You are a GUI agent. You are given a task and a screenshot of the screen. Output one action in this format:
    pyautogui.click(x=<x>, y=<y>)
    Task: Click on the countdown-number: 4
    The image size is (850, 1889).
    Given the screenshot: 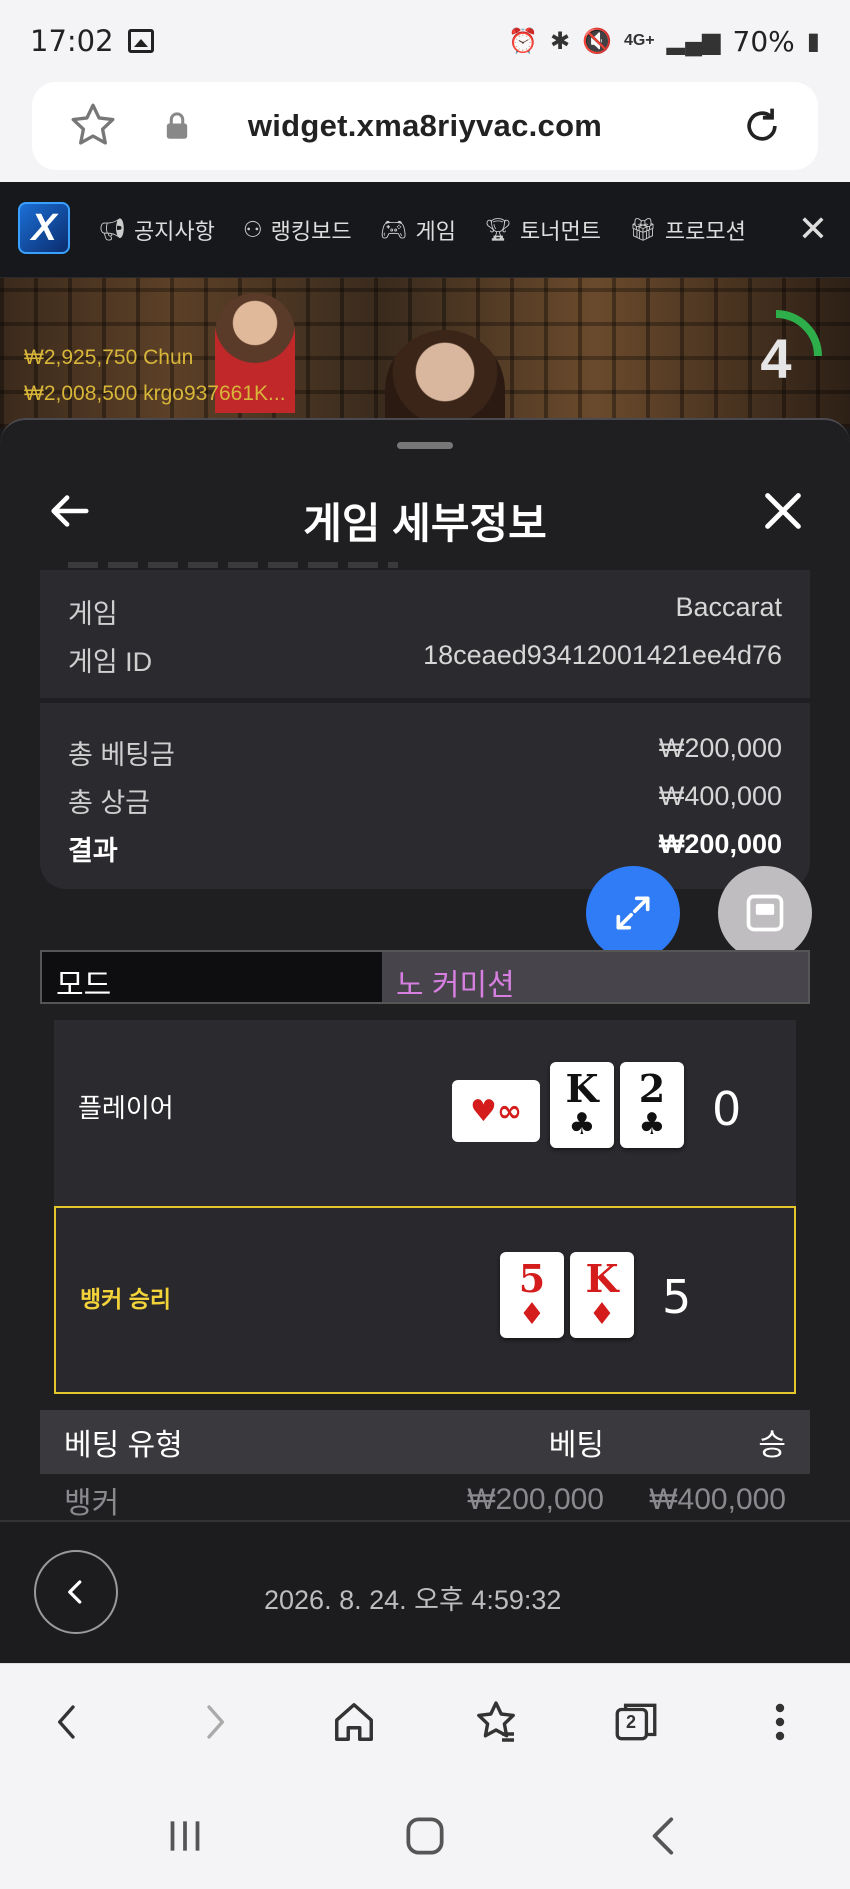 What is the action you would take?
    pyautogui.click(x=776, y=358)
    